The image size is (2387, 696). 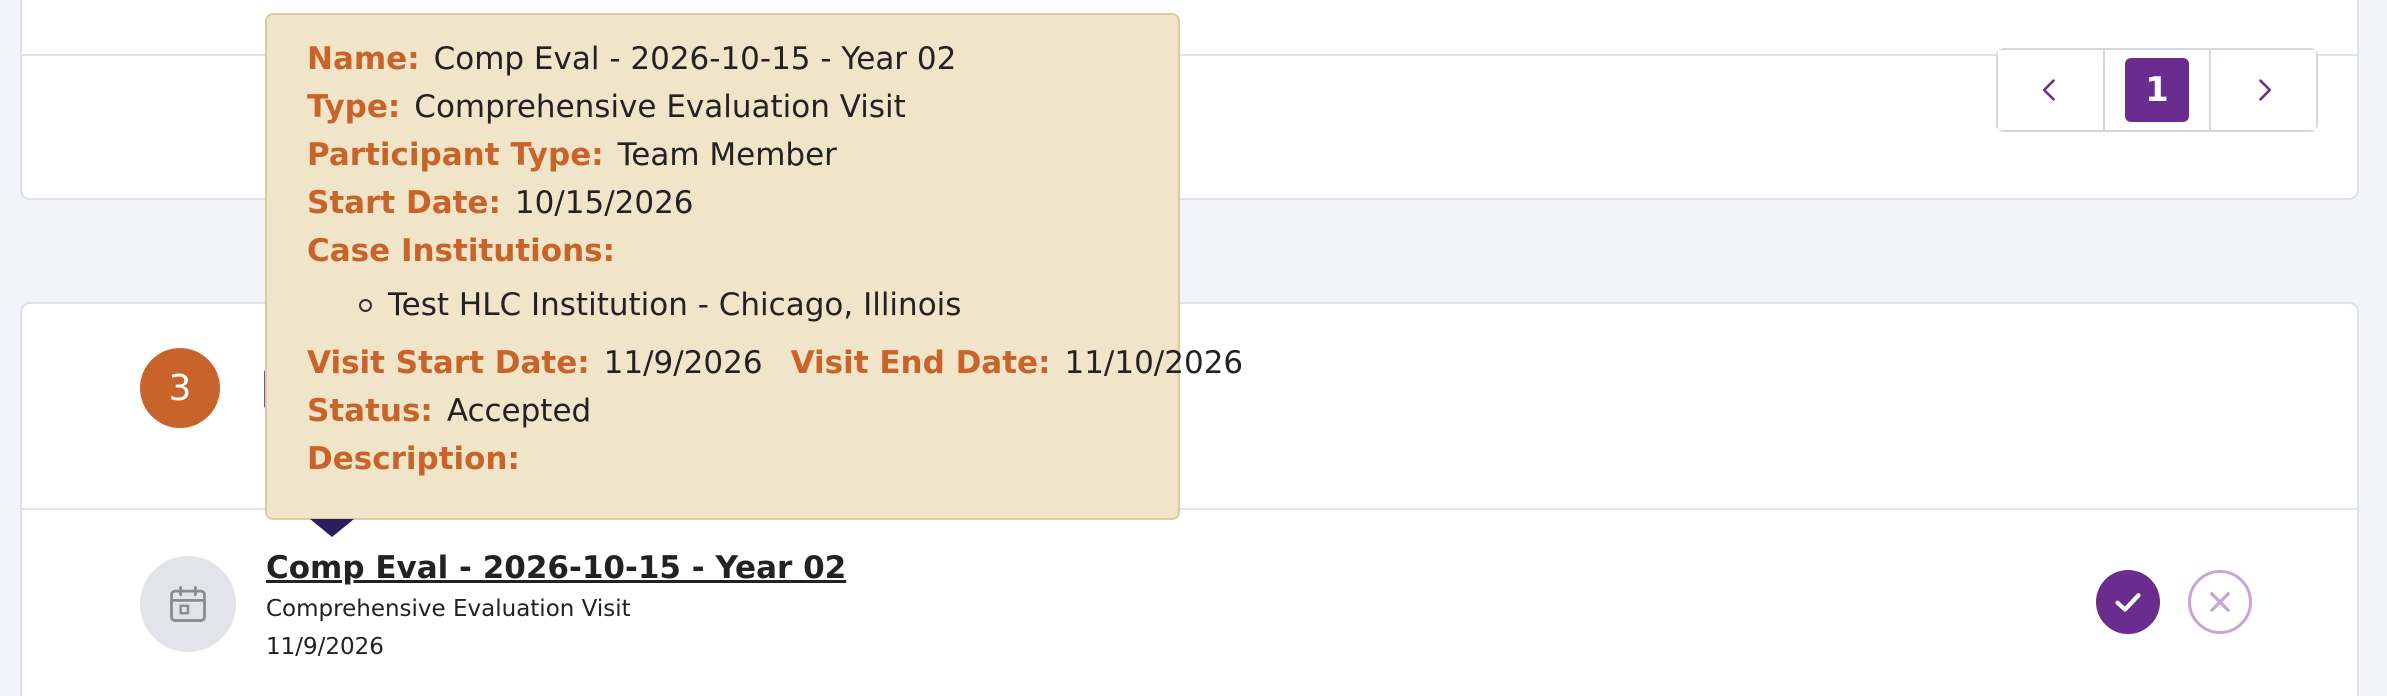 I want to click on tooltip-institutions-row: Case Institutions:, so click(x=722, y=257).